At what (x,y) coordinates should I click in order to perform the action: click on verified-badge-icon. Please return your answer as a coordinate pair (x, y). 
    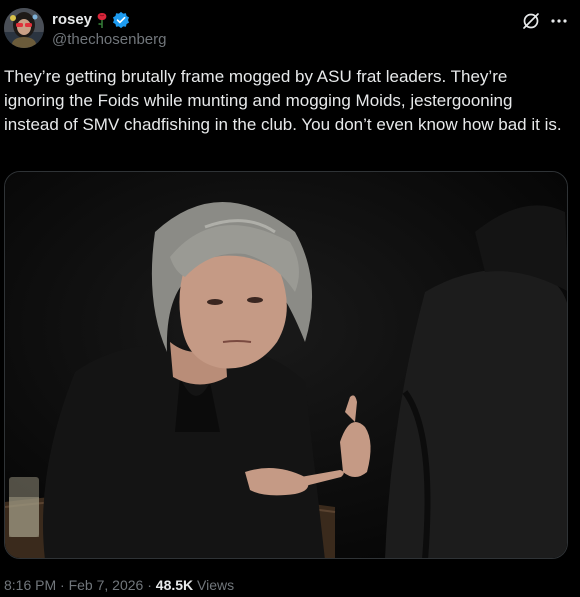
    Looking at the image, I should click on (121, 20).